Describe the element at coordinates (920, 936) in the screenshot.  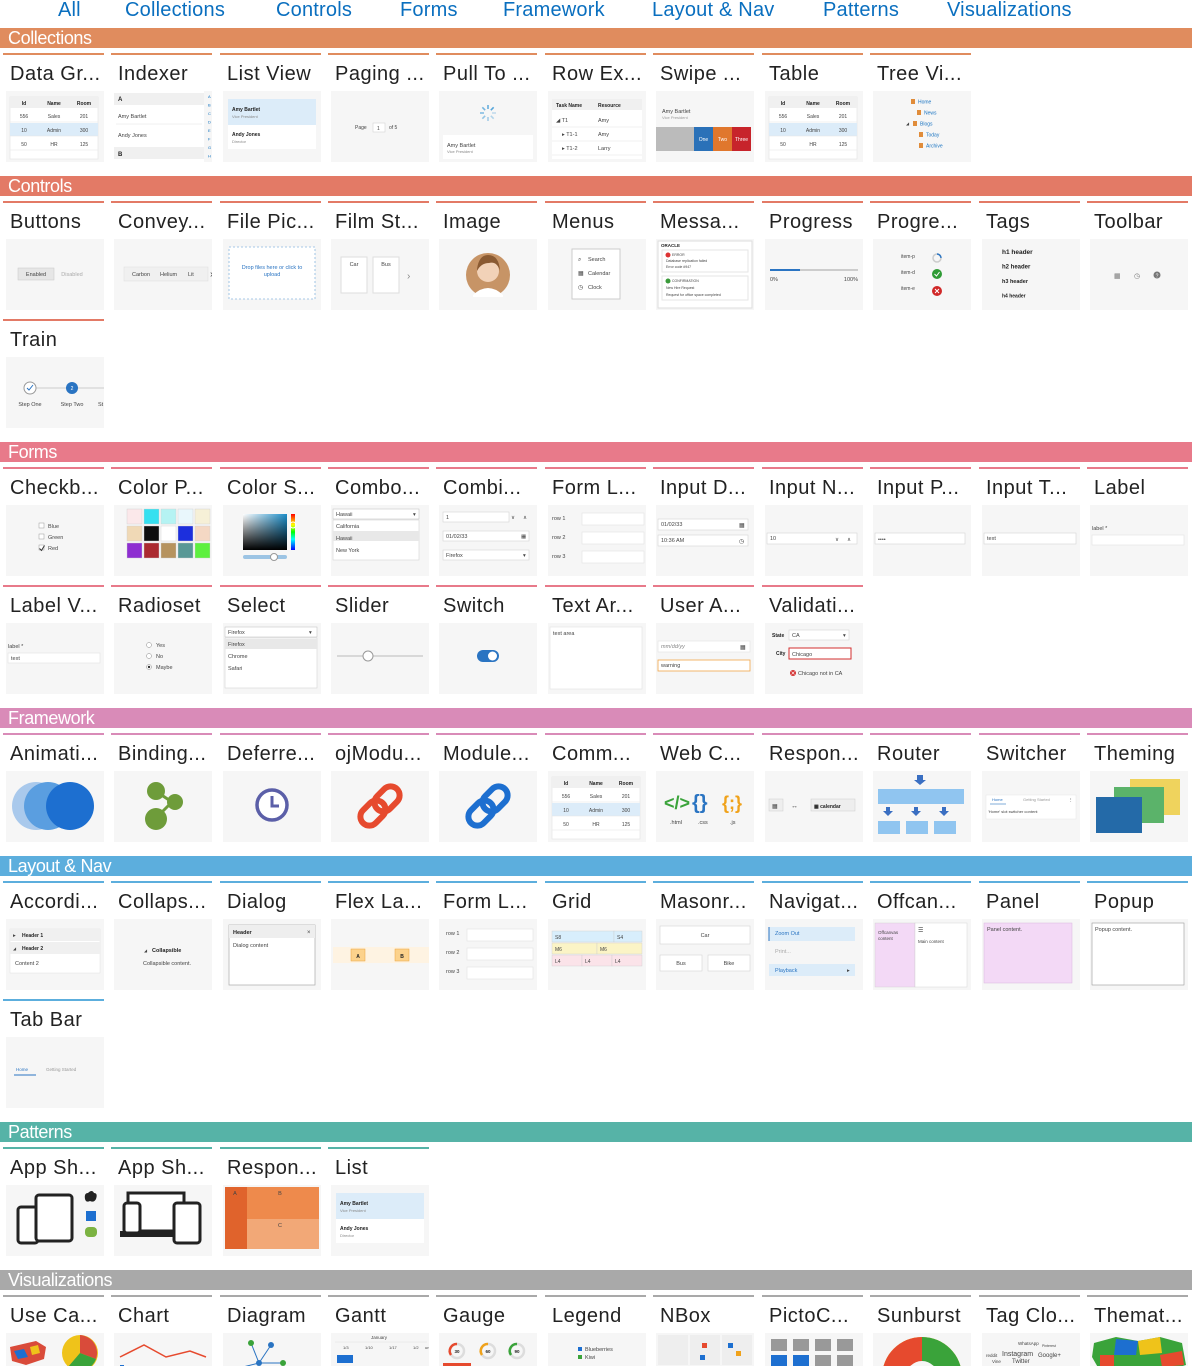
I see `component-card: Offcan... Offcanvas content ☰ Main content` at that location.